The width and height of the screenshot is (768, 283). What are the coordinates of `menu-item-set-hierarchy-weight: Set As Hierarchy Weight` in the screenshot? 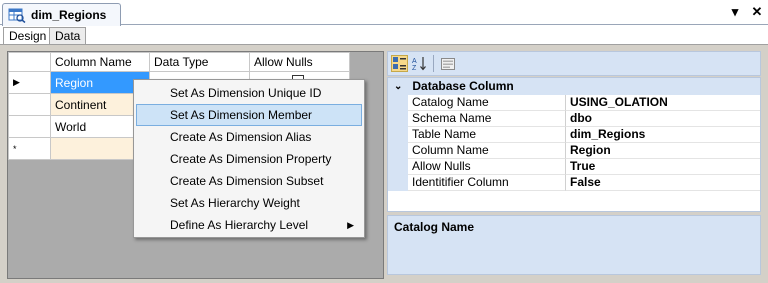 It's located at (249, 203).